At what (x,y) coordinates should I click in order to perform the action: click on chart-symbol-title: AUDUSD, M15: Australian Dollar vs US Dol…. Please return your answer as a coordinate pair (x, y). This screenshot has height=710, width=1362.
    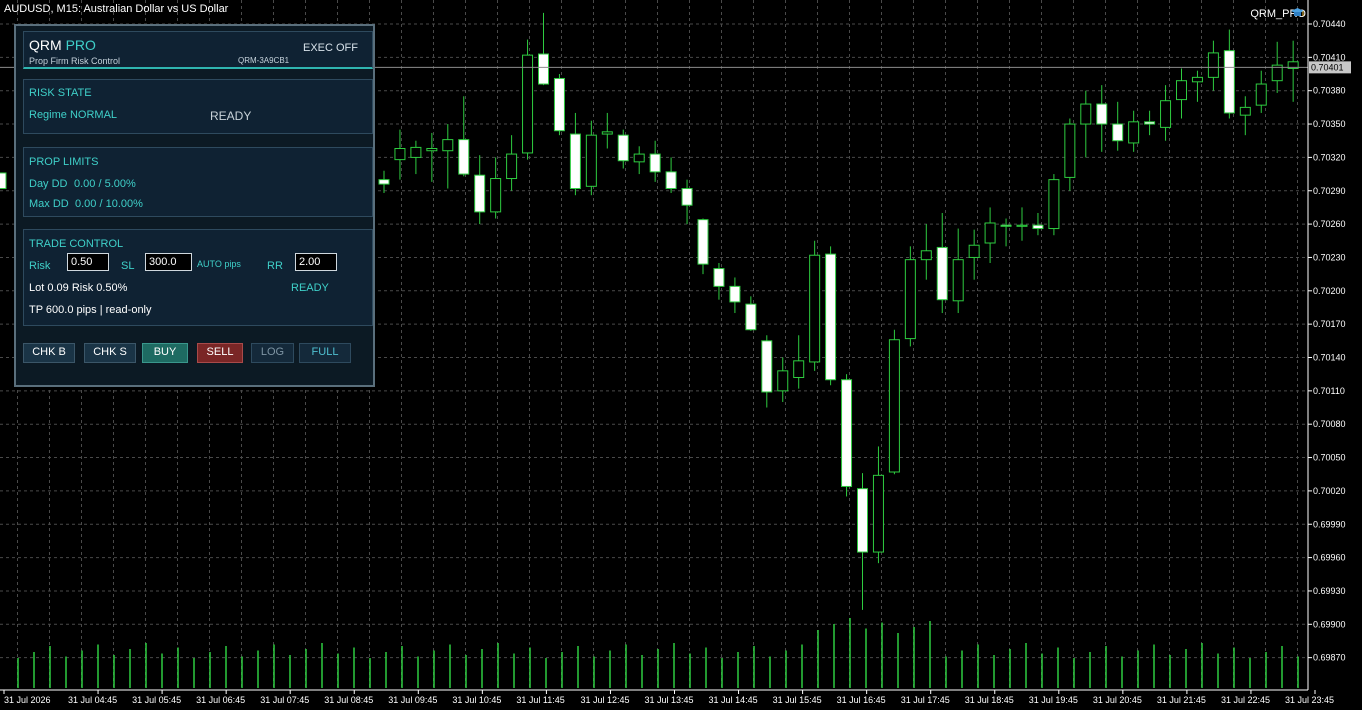
    Looking at the image, I should click on (116, 9).